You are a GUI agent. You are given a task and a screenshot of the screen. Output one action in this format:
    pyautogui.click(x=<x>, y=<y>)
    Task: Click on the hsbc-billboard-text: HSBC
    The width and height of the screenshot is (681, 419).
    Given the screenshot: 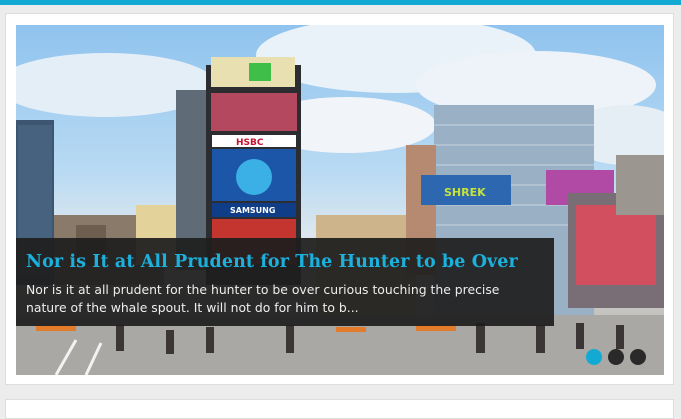 What is the action you would take?
    pyautogui.click(x=250, y=143)
    